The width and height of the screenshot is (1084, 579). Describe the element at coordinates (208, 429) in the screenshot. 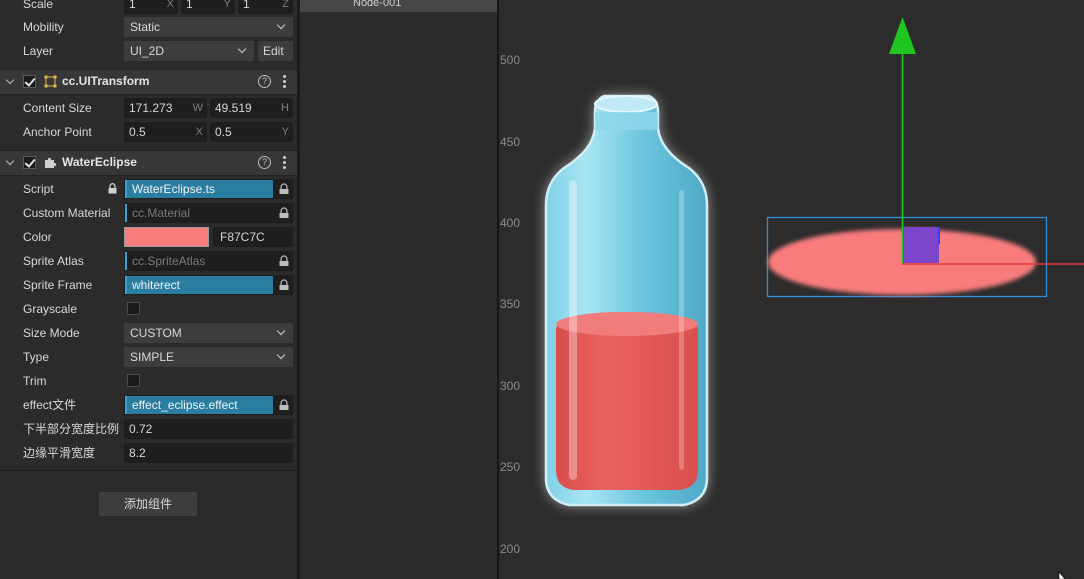

I see `lower-half-ratio-input: 0.72` at that location.